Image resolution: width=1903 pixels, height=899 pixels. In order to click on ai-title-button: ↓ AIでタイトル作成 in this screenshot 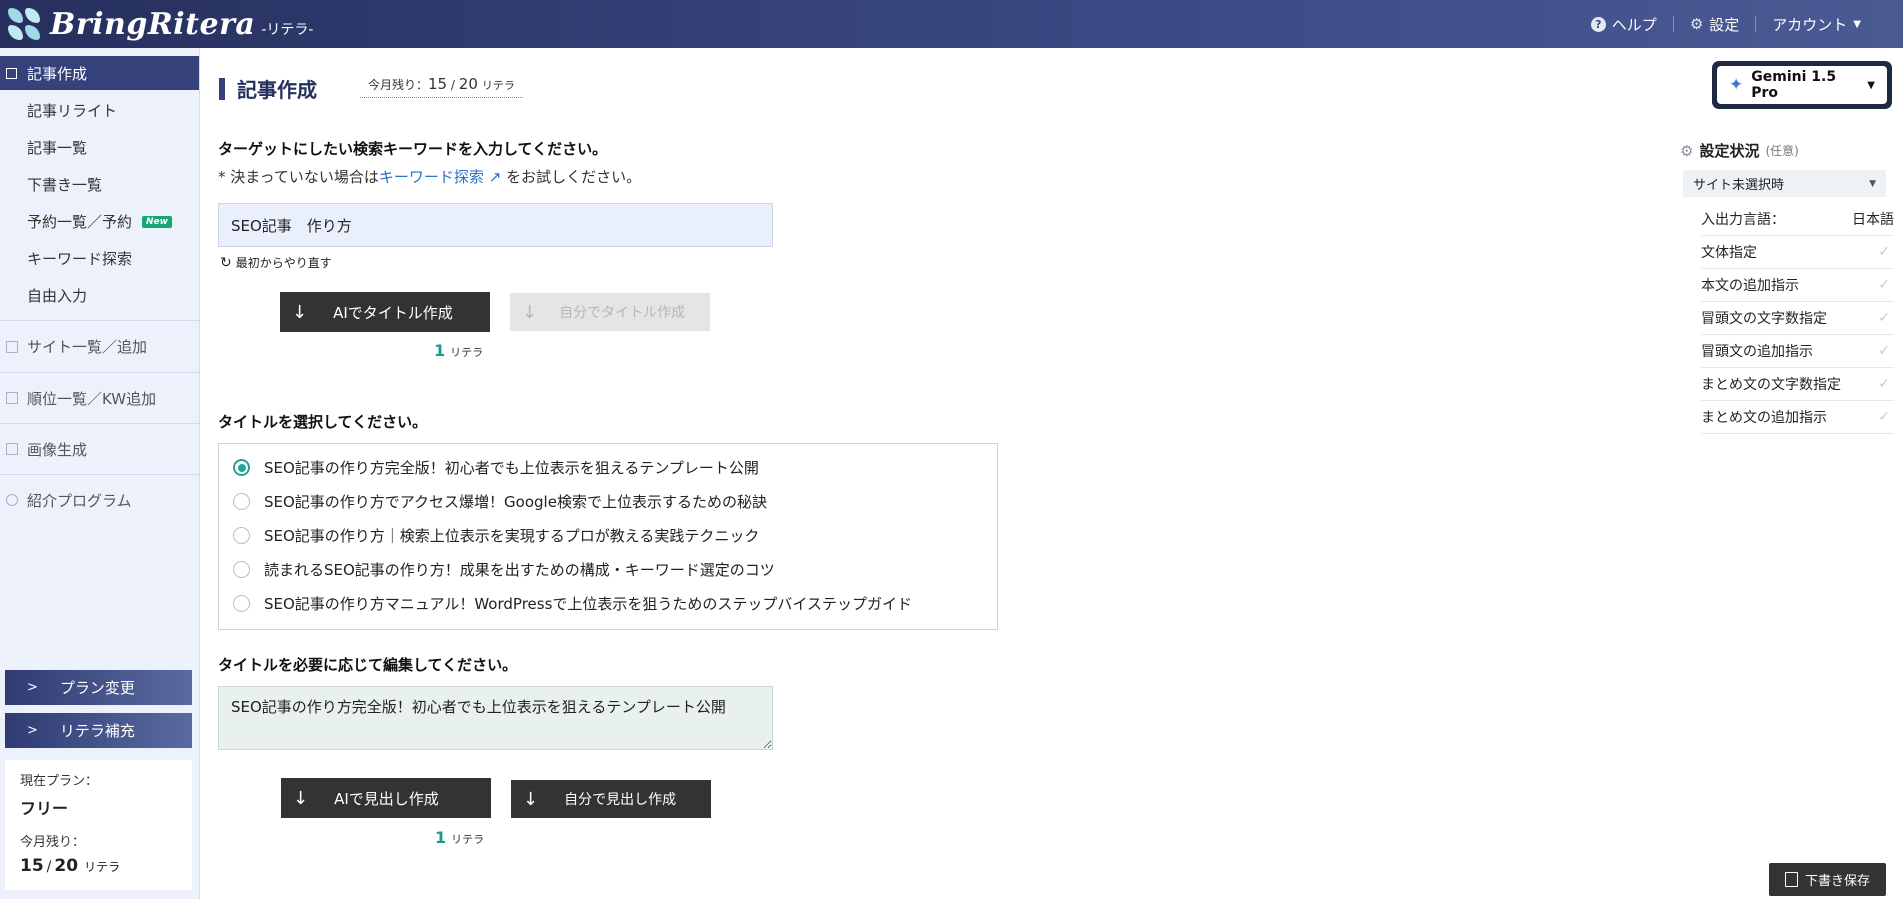, I will do `click(385, 312)`.